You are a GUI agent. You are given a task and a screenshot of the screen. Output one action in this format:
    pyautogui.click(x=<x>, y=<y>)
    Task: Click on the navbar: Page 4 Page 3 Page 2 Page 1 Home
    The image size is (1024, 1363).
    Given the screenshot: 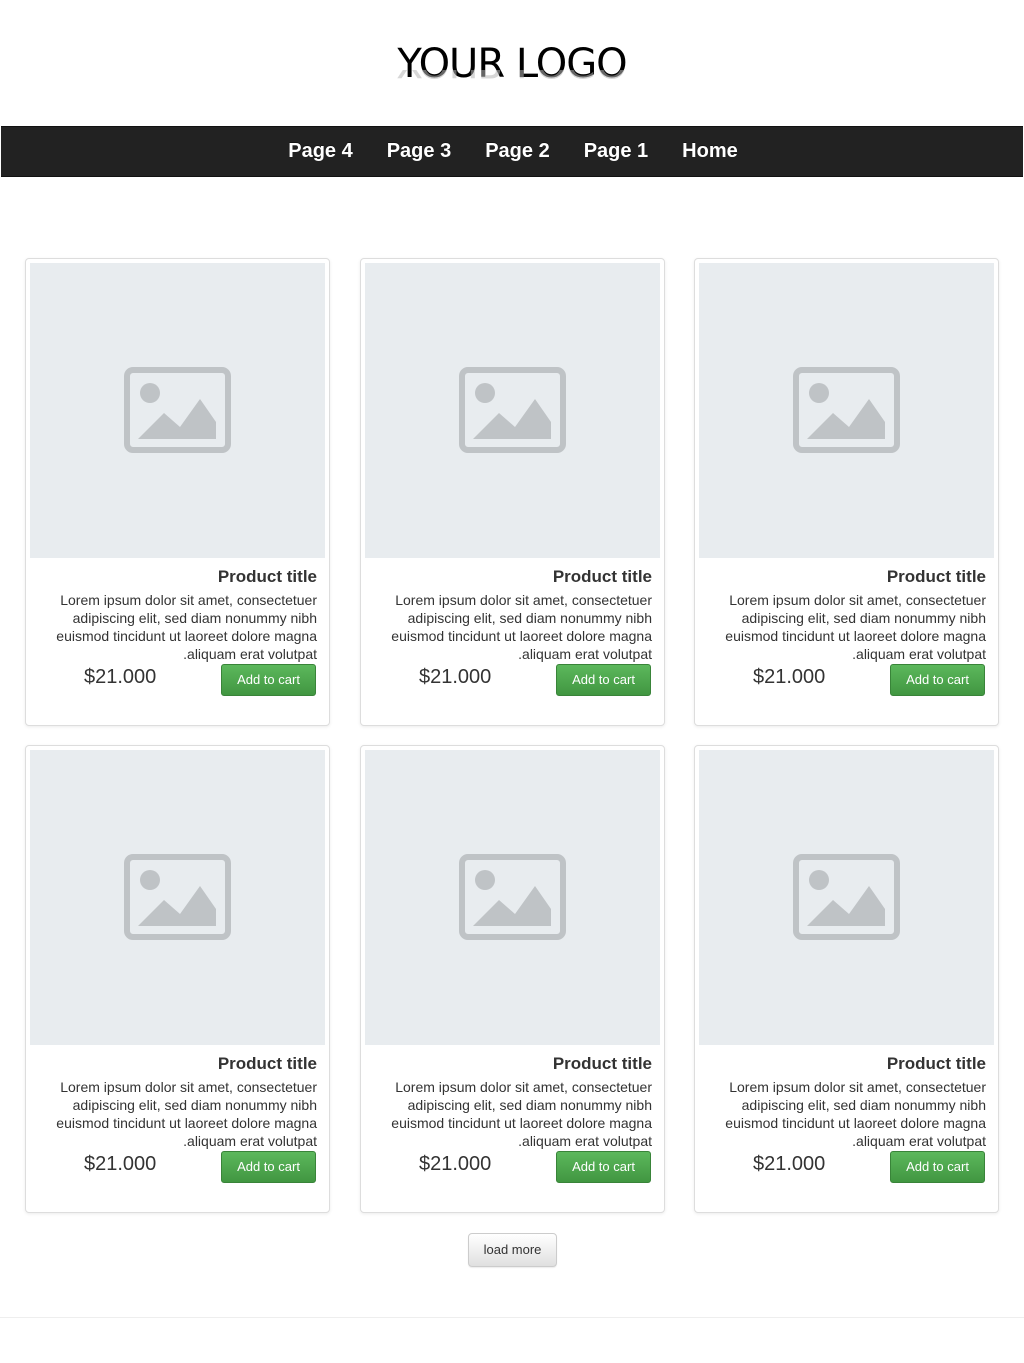 What is the action you would take?
    pyautogui.click(x=512, y=151)
    